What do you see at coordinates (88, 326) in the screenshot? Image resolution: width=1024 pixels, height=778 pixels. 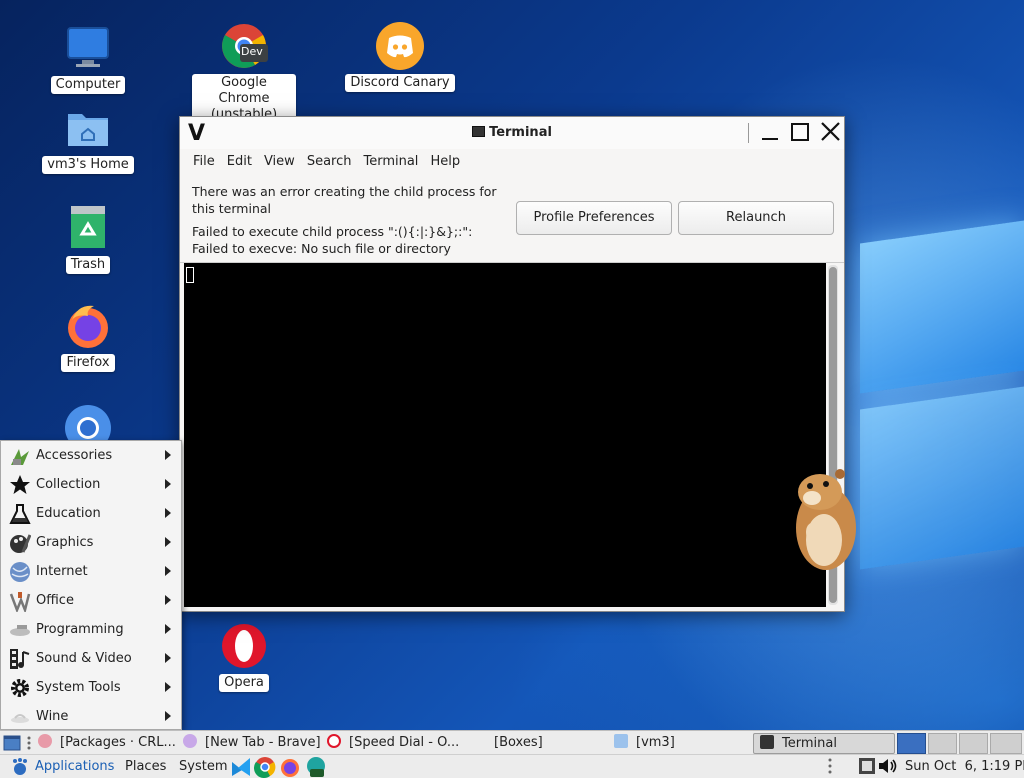 I see `firefox-icon` at bounding box center [88, 326].